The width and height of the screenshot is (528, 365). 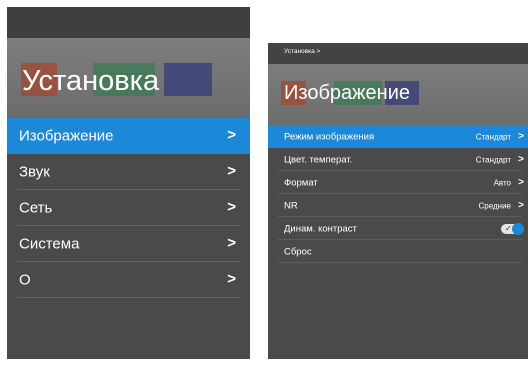 What do you see at coordinates (302, 51) in the screenshot?
I see `breadcrumb: Установка >` at bounding box center [302, 51].